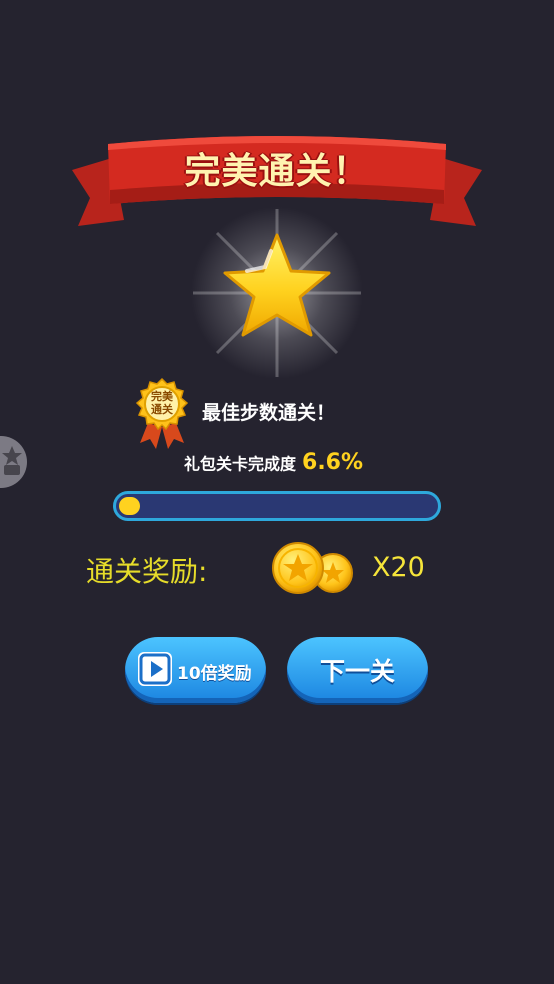  I want to click on gift-progress-value: 6.6%, so click(333, 462).